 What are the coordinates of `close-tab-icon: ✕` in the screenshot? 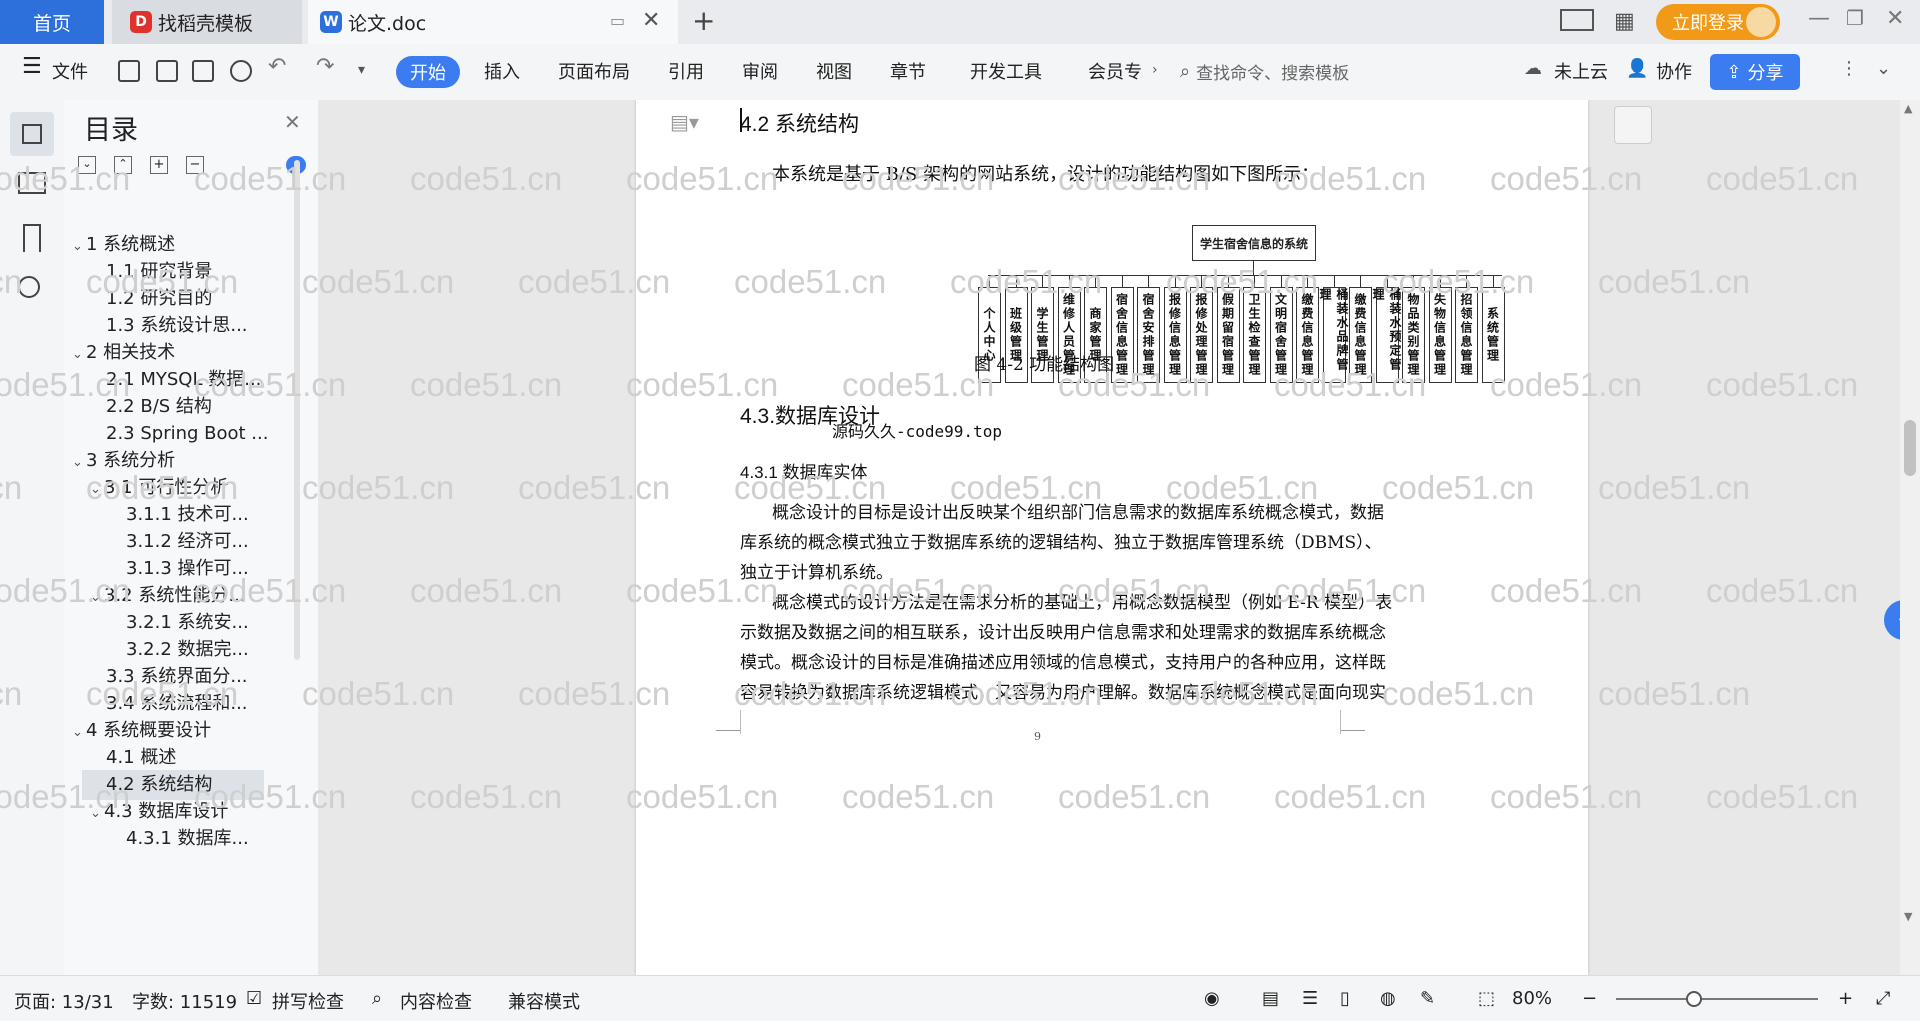 It's located at (651, 20).